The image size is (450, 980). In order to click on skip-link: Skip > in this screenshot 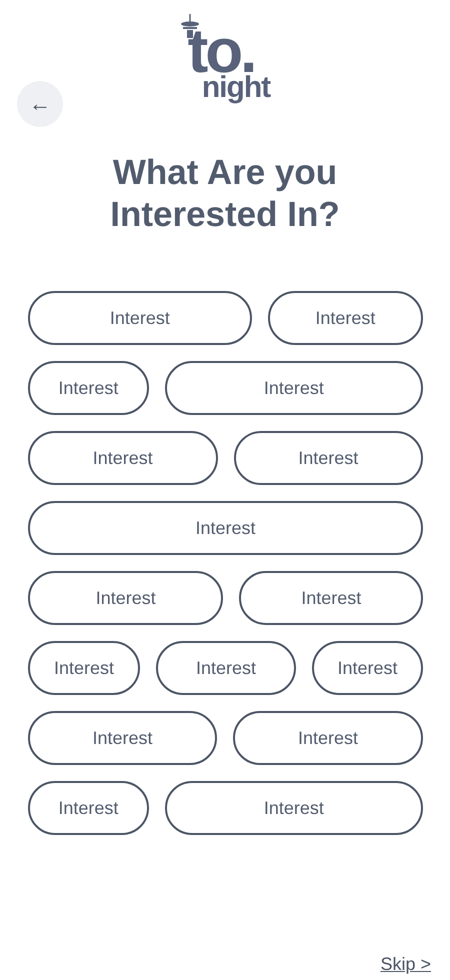, I will do `click(405, 964)`.